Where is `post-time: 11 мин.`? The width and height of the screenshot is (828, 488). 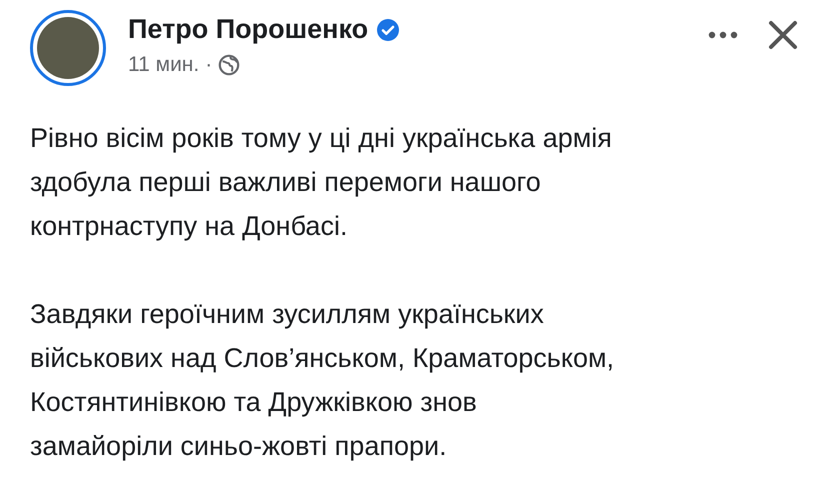
post-time: 11 мин. is located at coordinates (164, 65).